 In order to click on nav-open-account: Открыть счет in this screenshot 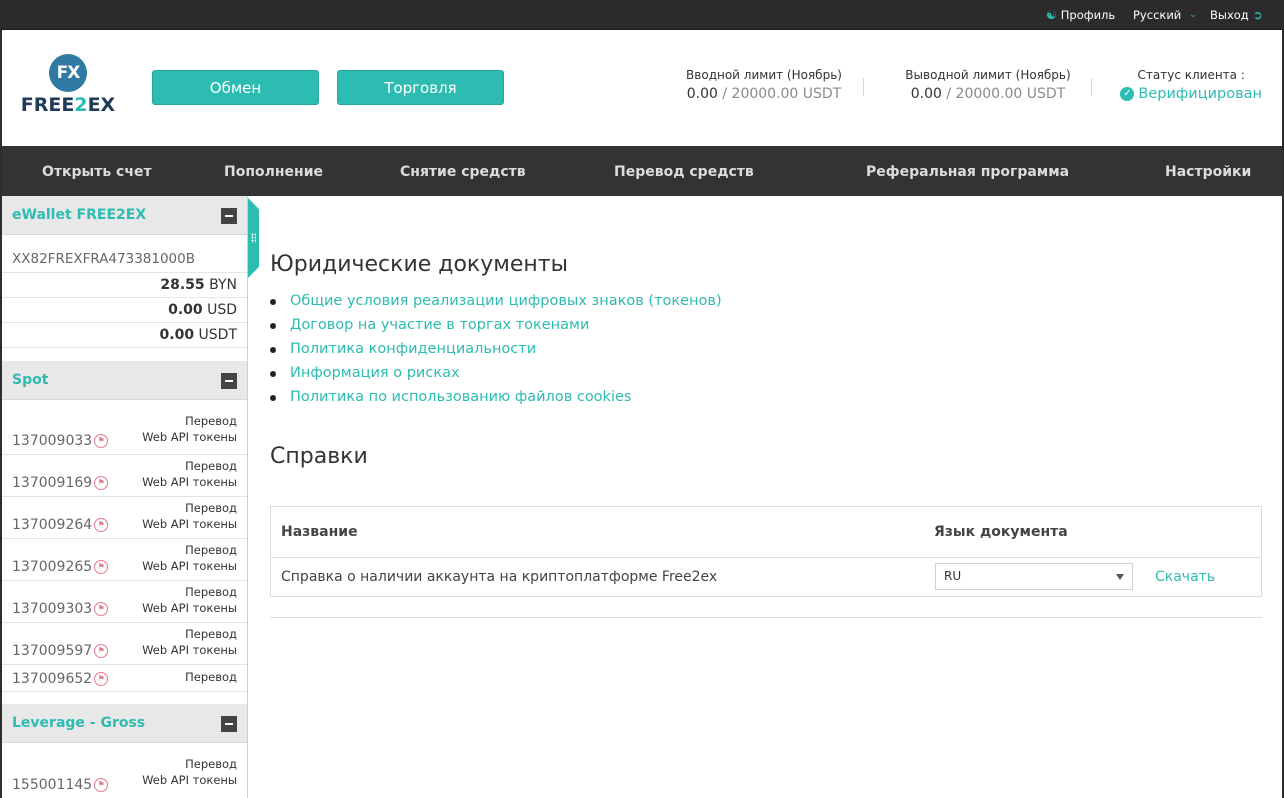, I will do `click(97, 171)`.